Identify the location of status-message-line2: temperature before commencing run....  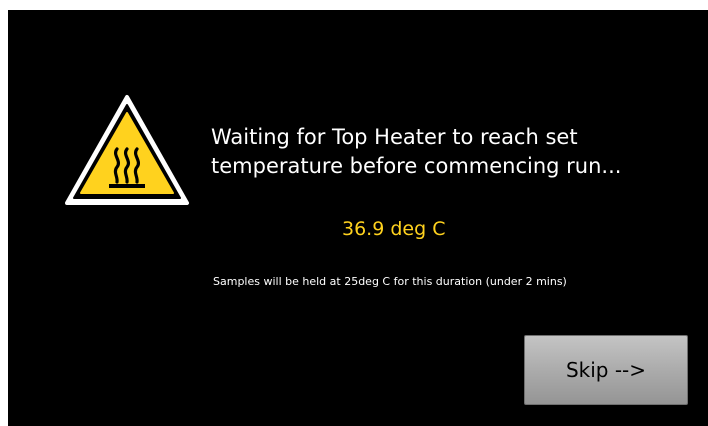
(416, 166).